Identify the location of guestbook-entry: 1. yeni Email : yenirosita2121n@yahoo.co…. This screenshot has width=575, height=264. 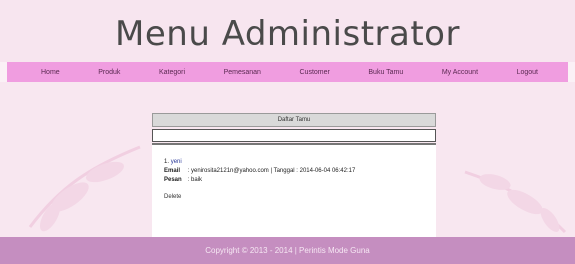
(259, 180).